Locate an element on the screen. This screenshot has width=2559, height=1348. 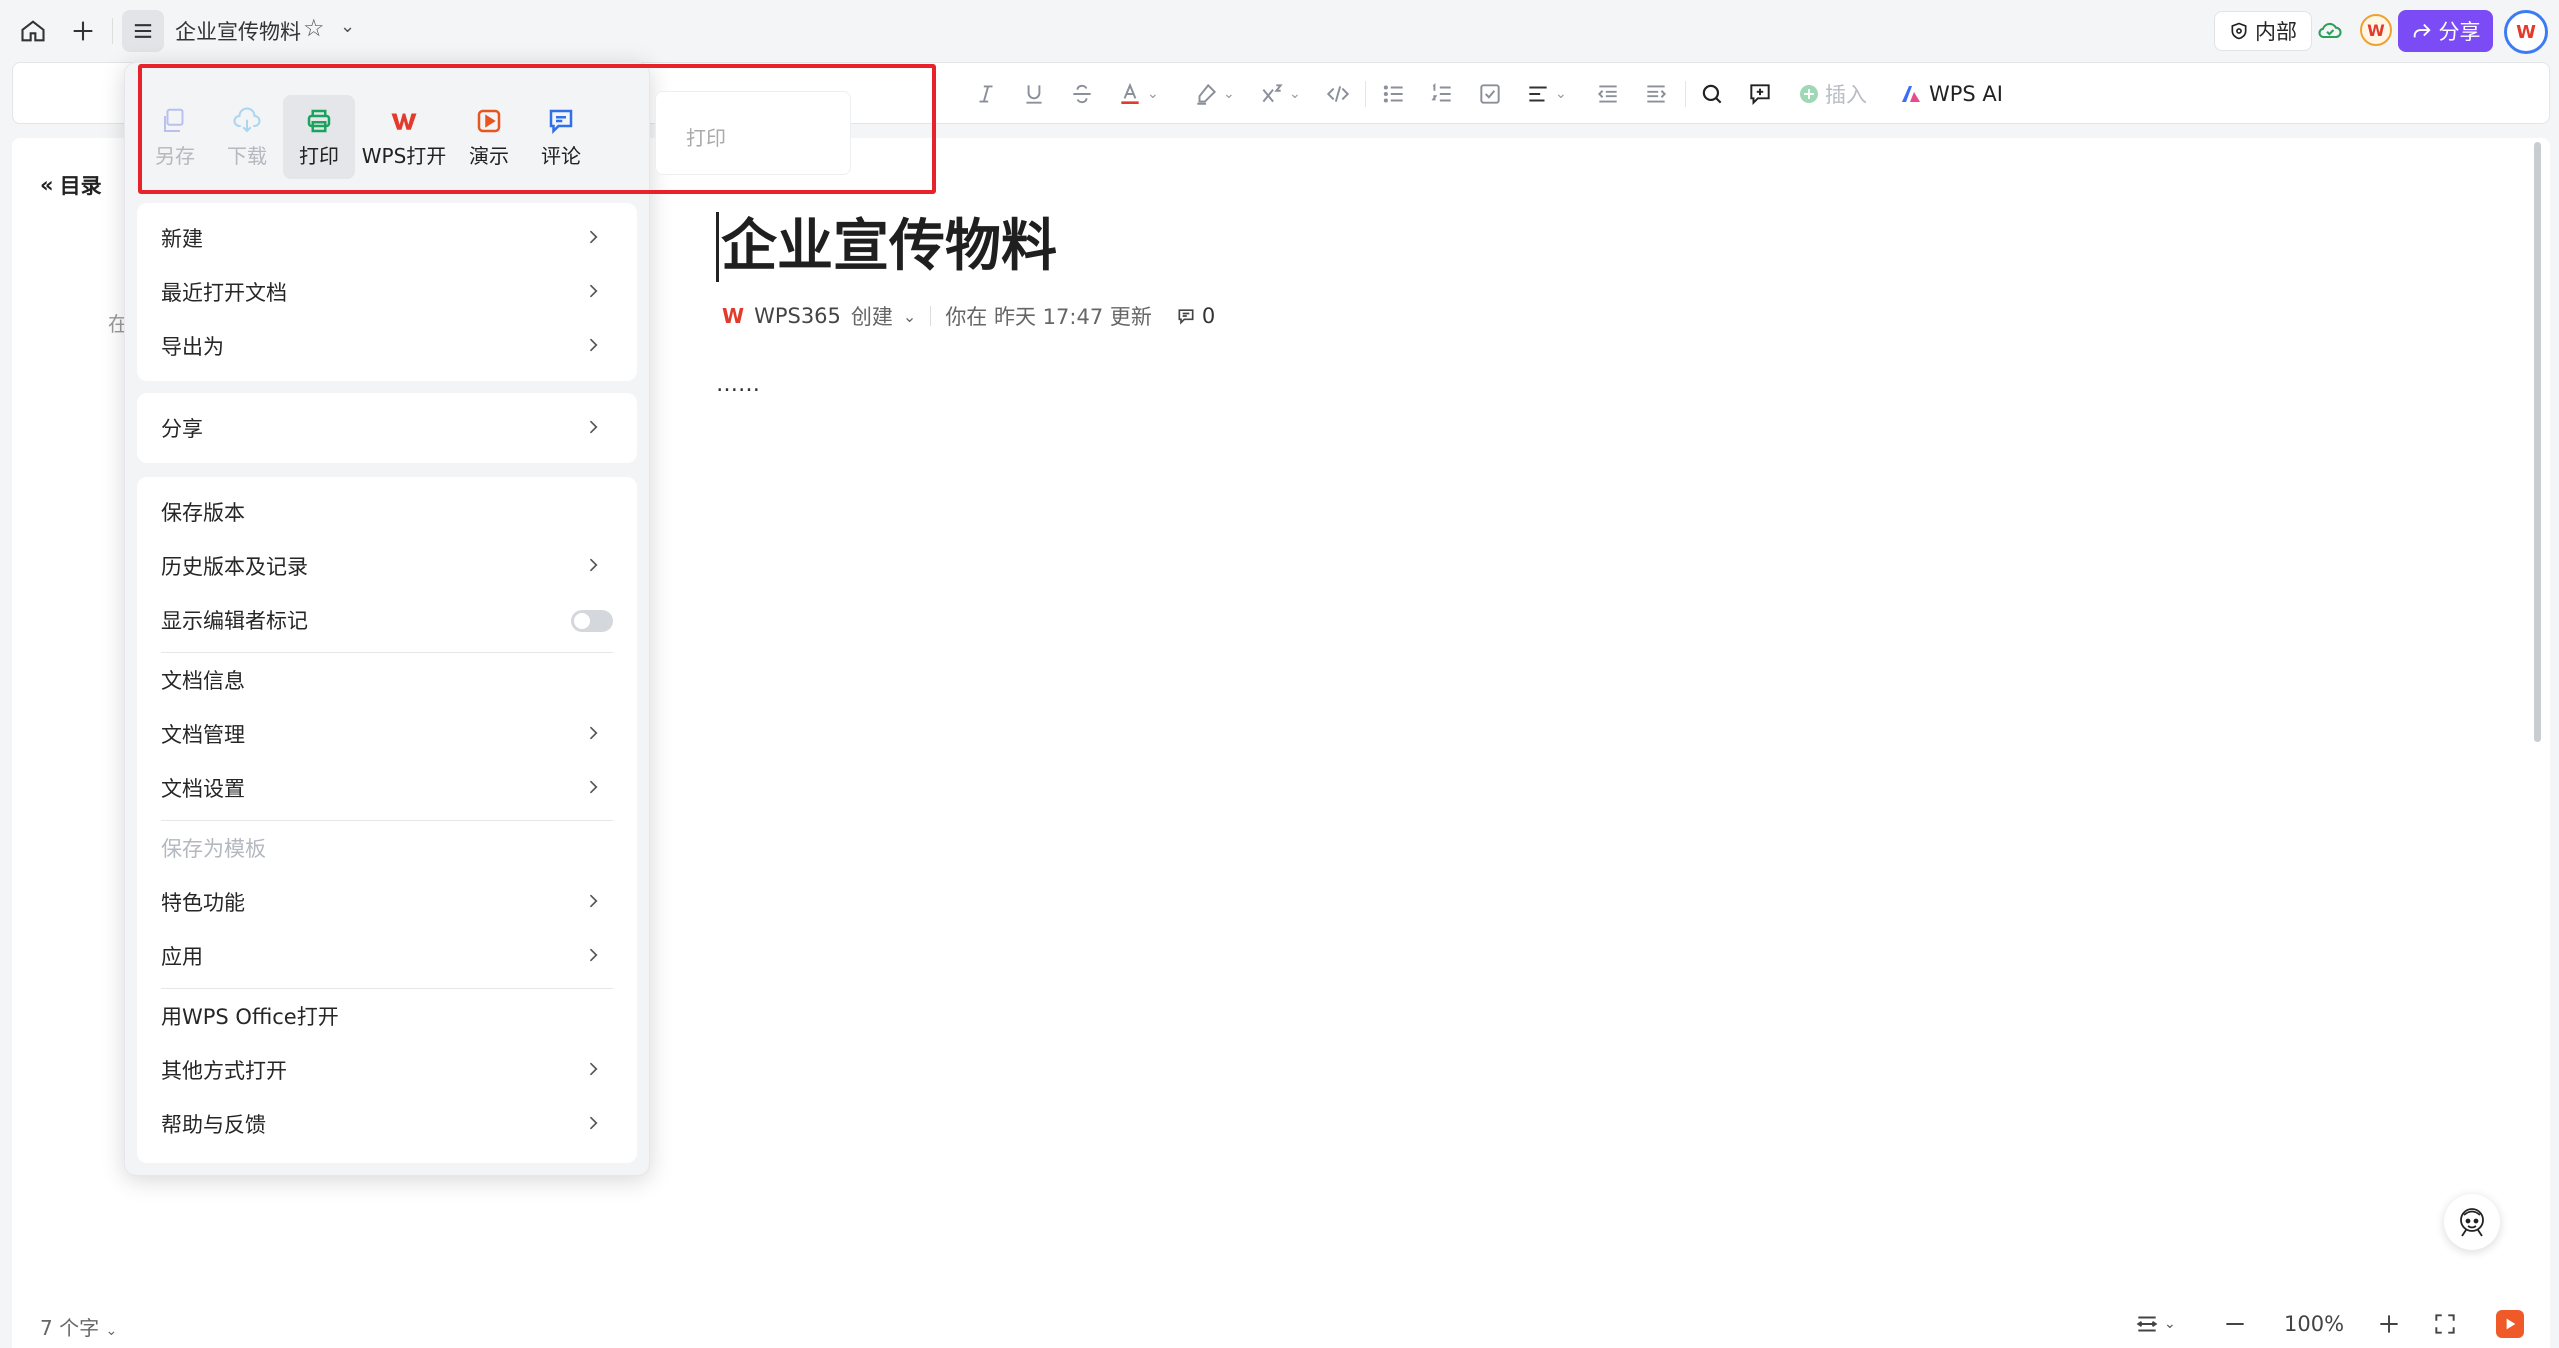
code-icon is located at coordinates (1338, 94).